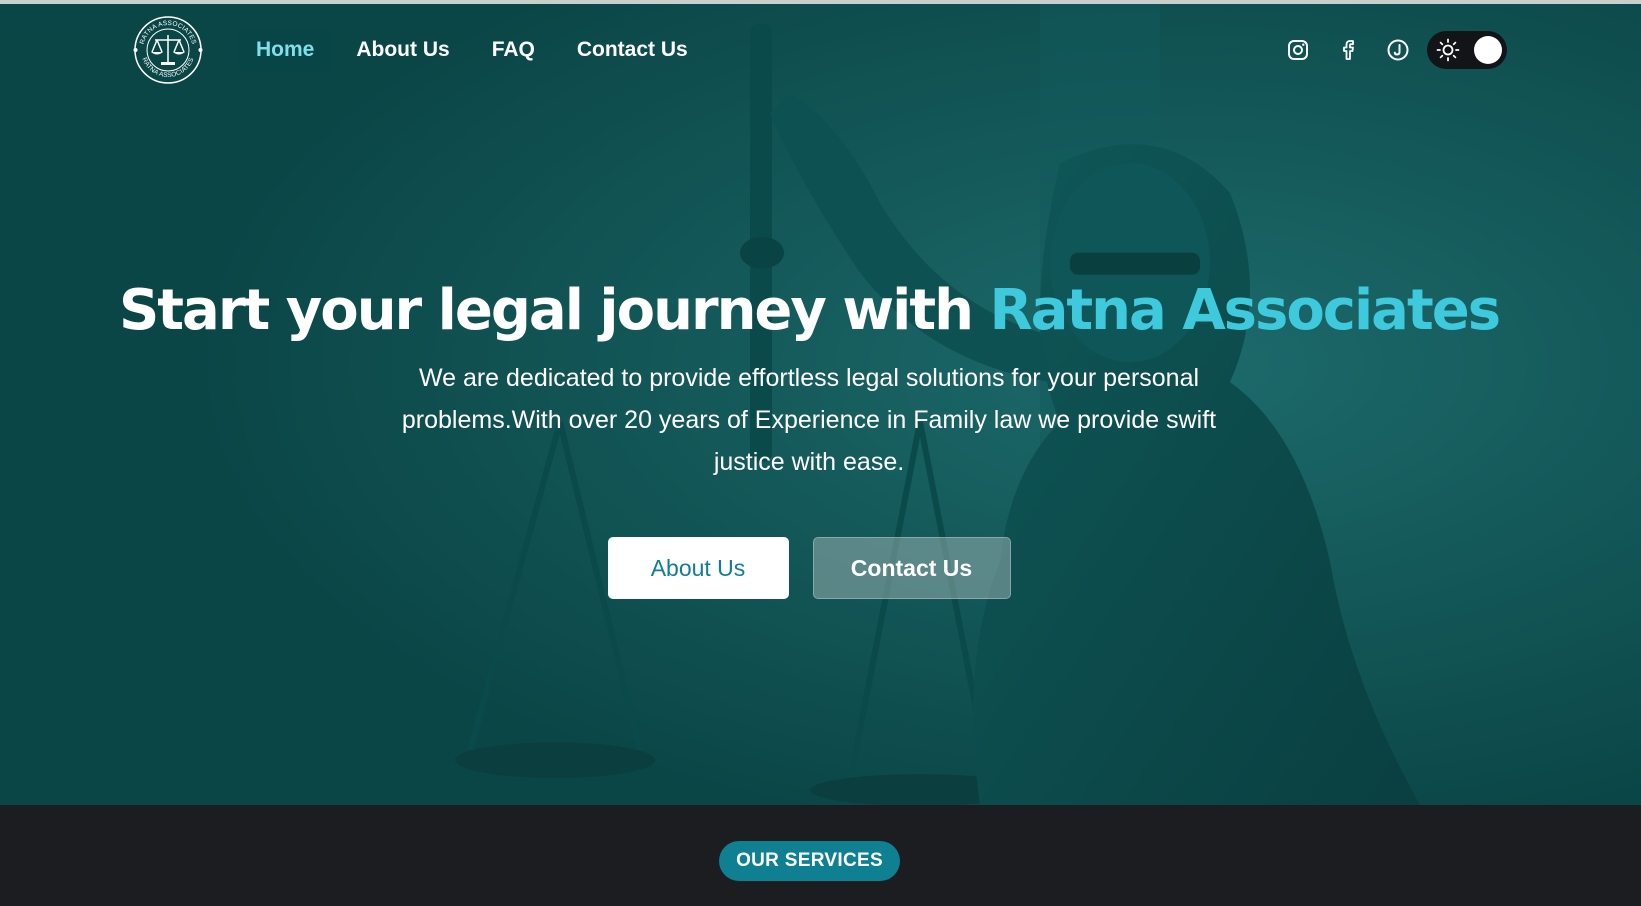 The width and height of the screenshot is (1641, 906). I want to click on nav-home: Home, so click(285, 50).